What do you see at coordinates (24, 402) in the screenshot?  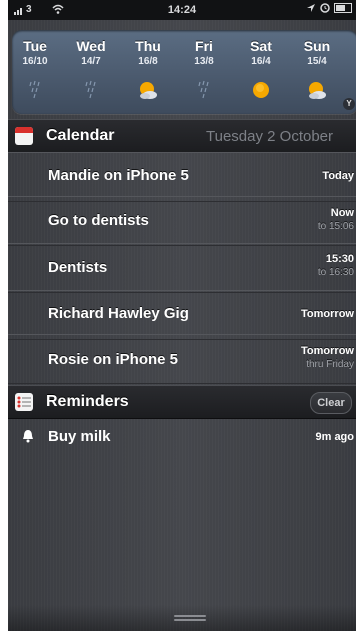 I see `reminders-icon` at bounding box center [24, 402].